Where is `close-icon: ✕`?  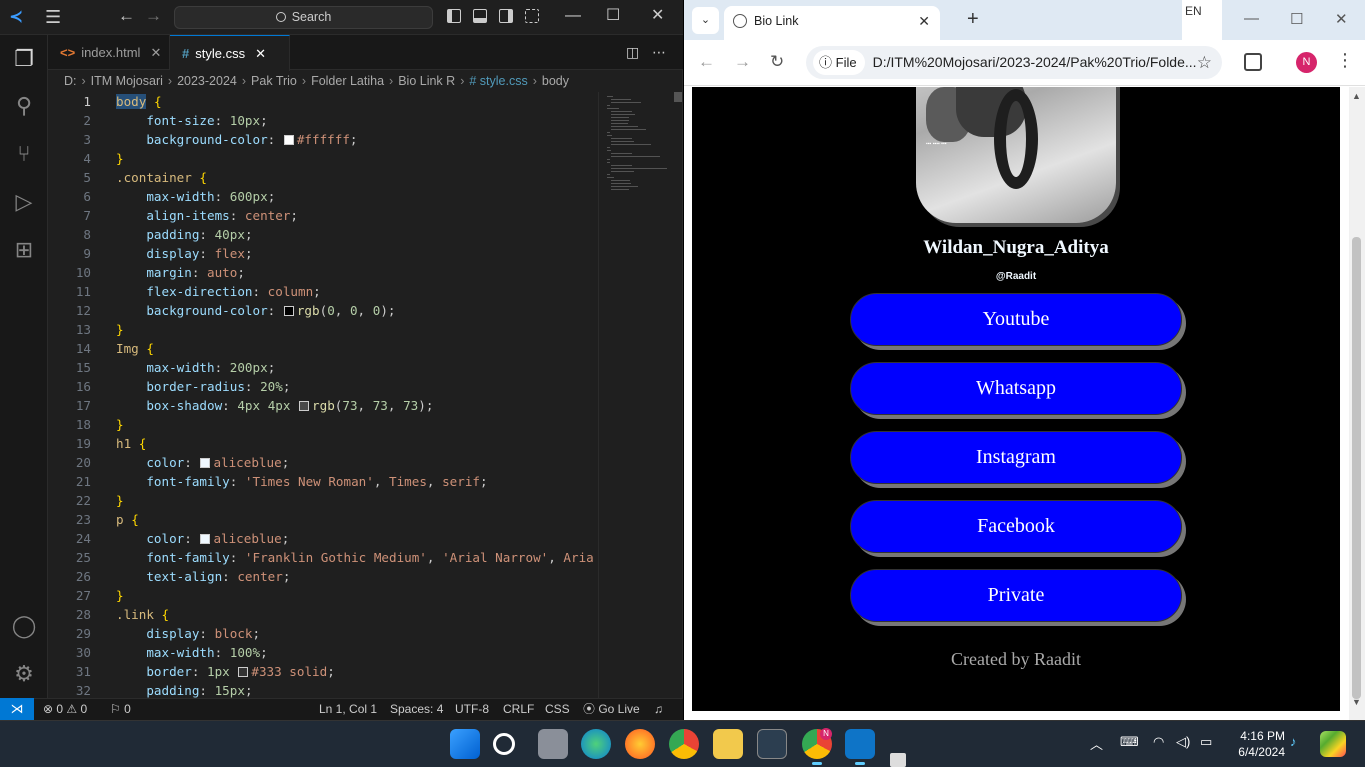 close-icon: ✕ is located at coordinates (657, 16).